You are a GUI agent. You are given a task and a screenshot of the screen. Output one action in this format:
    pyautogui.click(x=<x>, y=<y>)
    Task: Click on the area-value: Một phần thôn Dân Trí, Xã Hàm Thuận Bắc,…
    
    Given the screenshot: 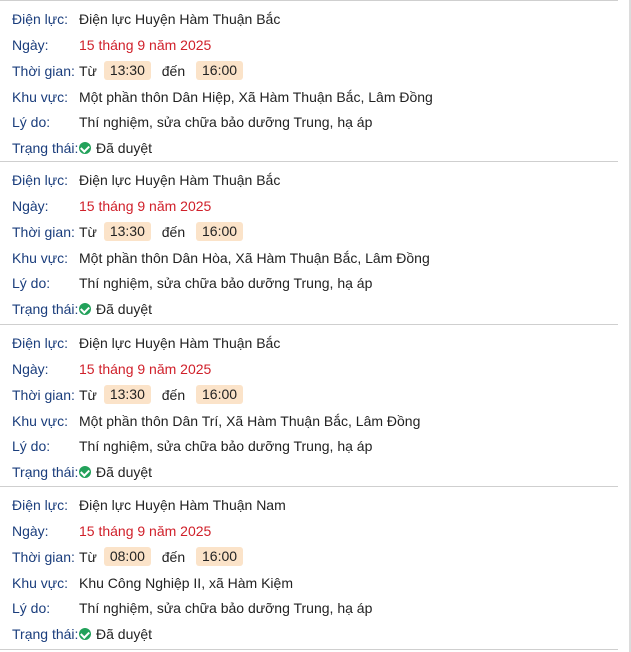 What is the action you would take?
    pyautogui.click(x=250, y=420)
    